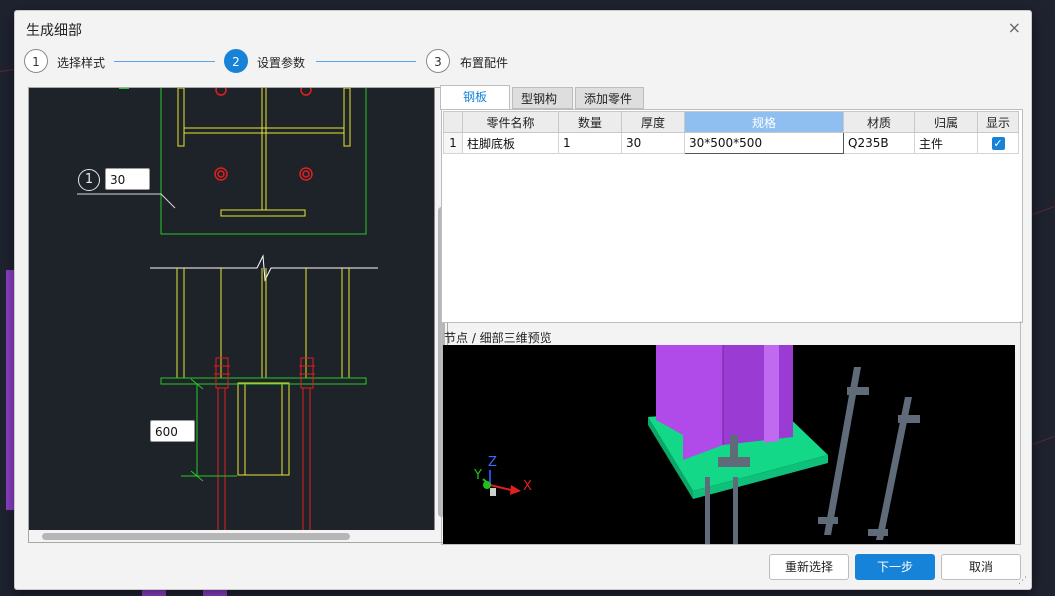 Image resolution: width=1055 pixels, height=596 pixels. What do you see at coordinates (879, 122) in the screenshot?
I see `header-material: 材质` at bounding box center [879, 122].